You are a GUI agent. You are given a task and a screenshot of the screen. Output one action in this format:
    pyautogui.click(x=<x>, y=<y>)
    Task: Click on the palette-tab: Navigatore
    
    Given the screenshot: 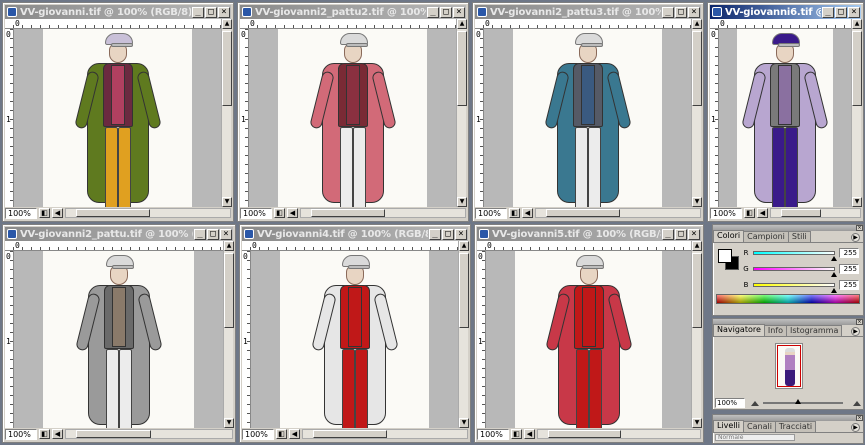 What is the action you would take?
    pyautogui.click(x=739, y=330)
    